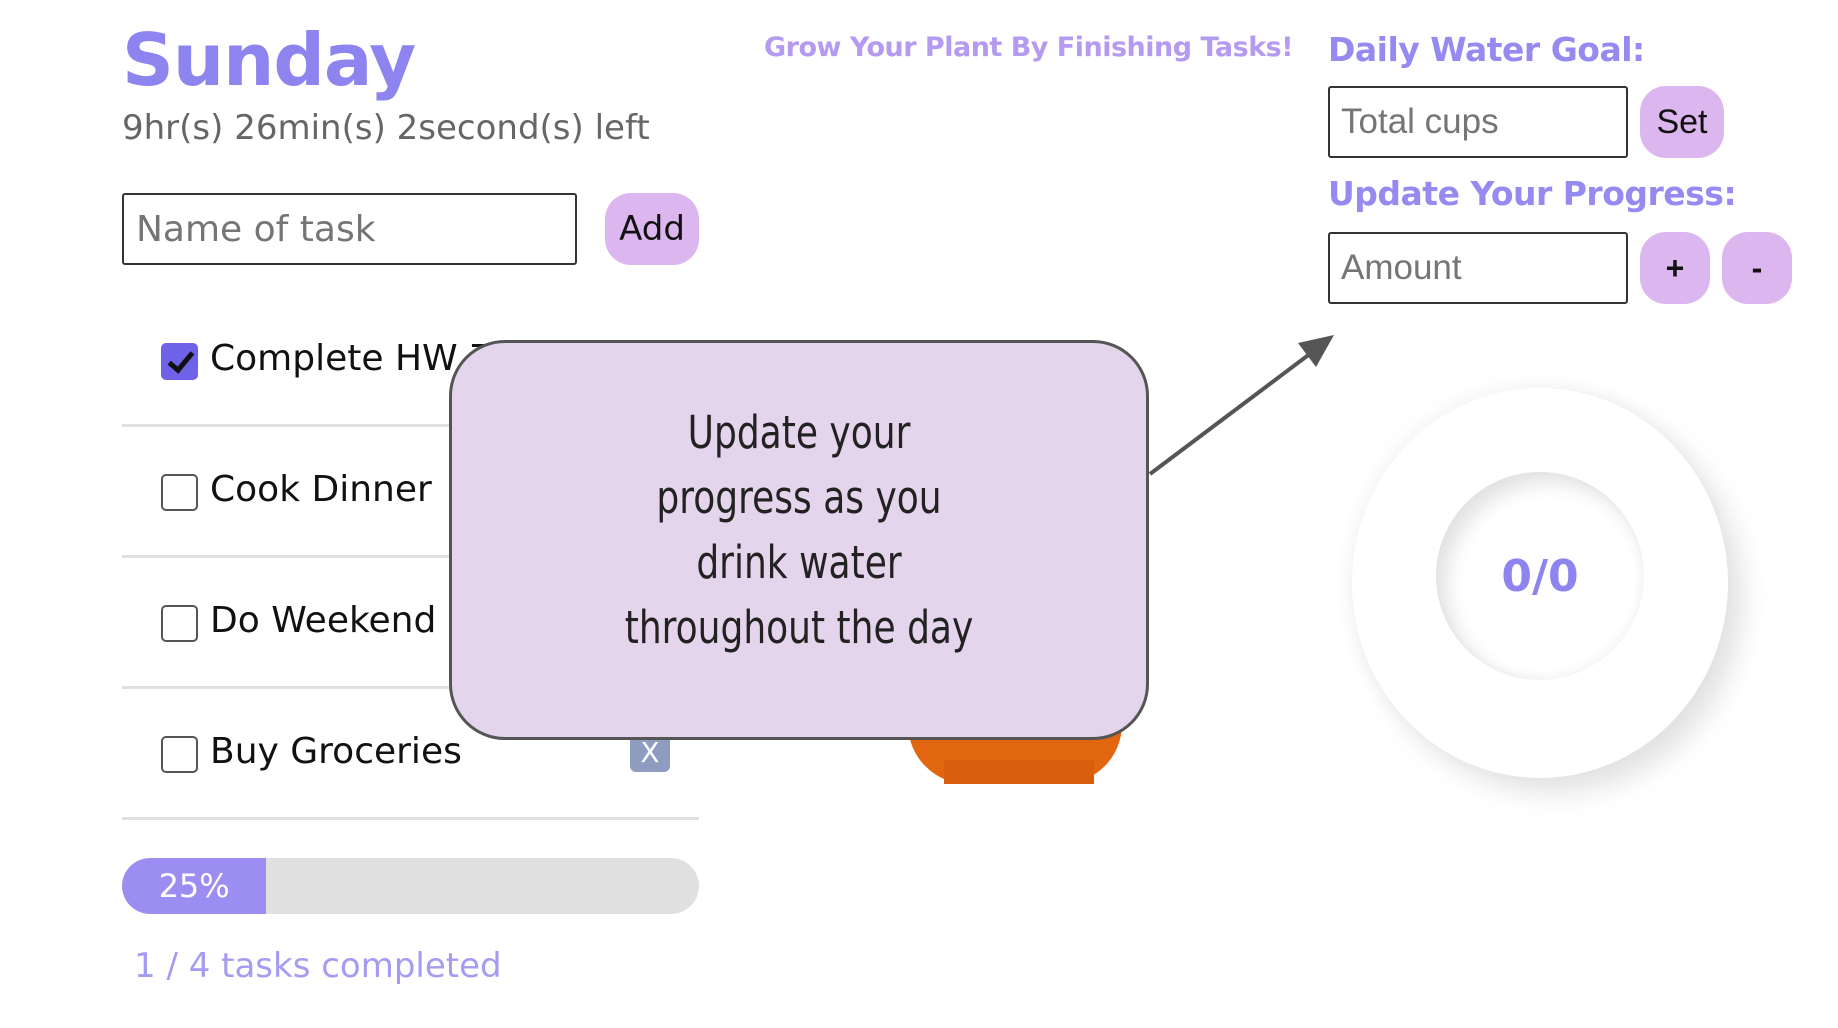 Image resolution: width=1838 pixels, height=1028 pixels. What do you see at coordinates (339, 620) in the screenshot?
I see `task-label: Do Weekend L` at bounding box center [339, 620].